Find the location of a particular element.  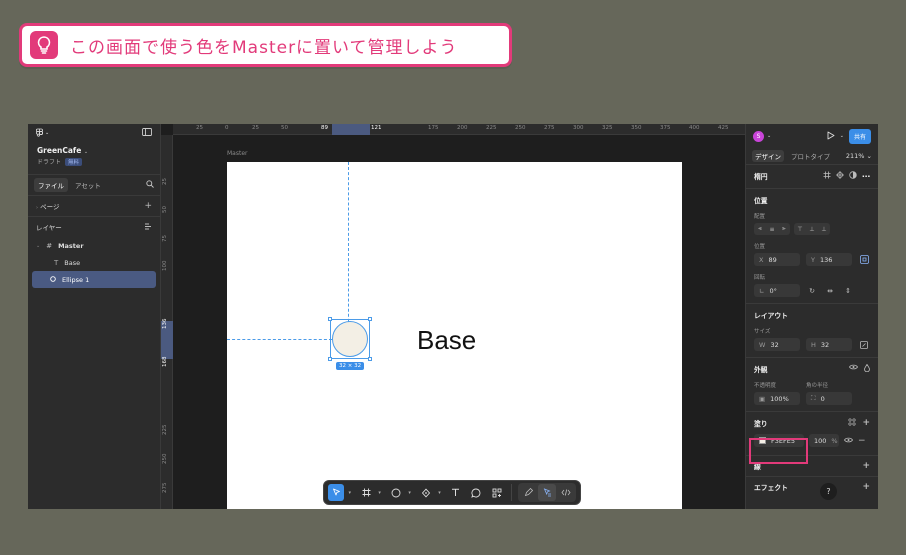

pen-tool-button is located at coordinates (426, 492).